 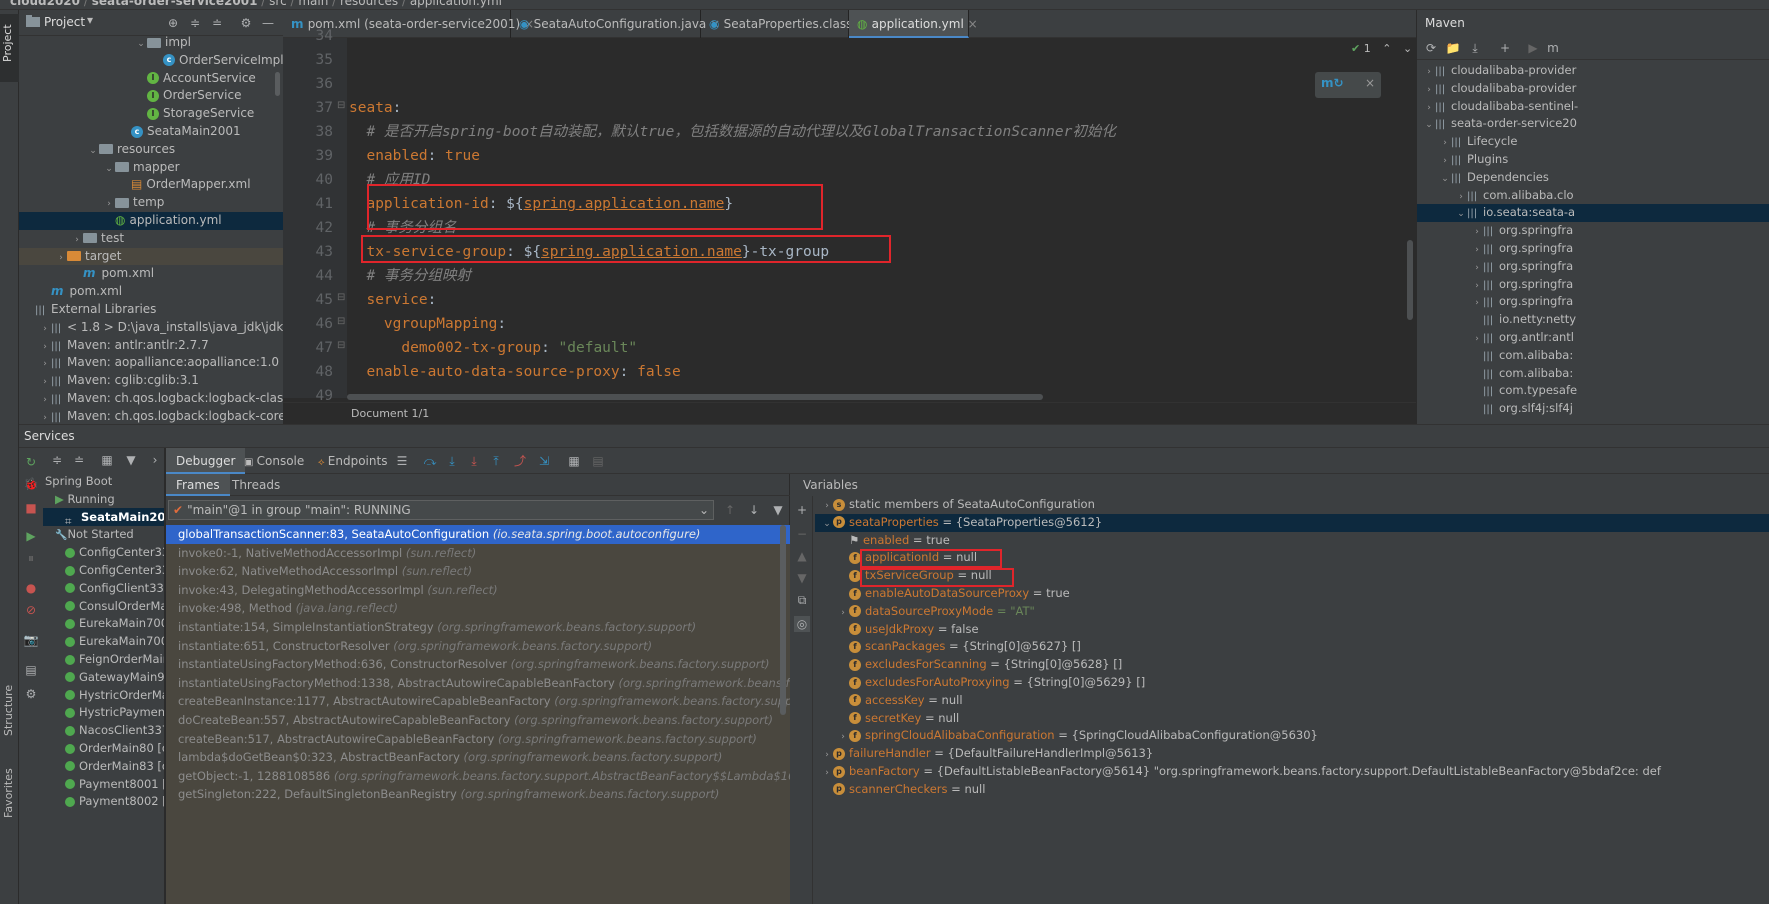 I want to click on next-frame-icon: ↓, so click(x=754, y=510).